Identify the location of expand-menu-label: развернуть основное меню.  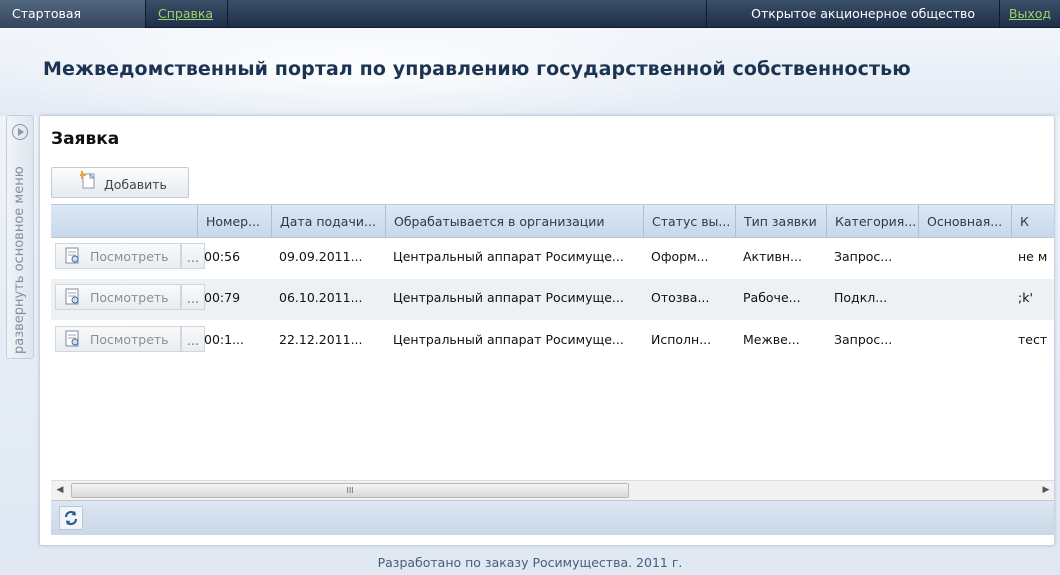
(20, 251).